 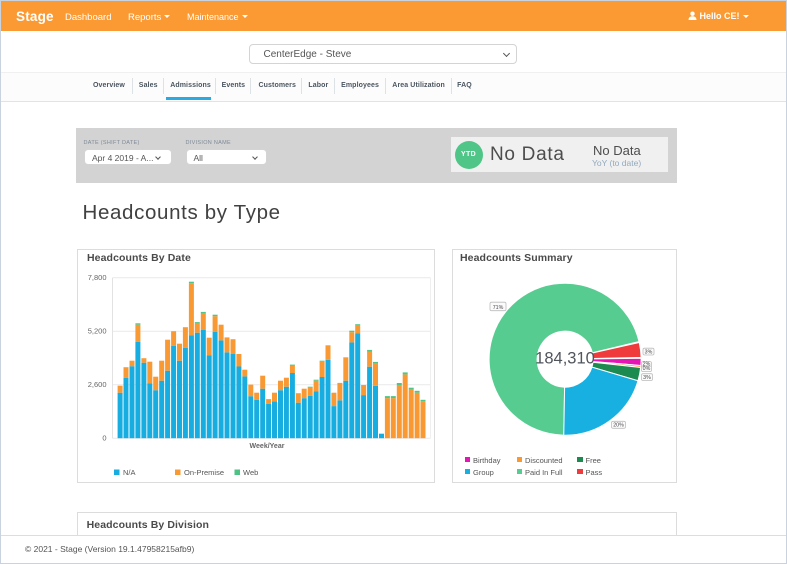 What do you see at coordinates (97, 277) in the screenshot?
I see `svg-text: 7,800` at bounding box center [97, 277].